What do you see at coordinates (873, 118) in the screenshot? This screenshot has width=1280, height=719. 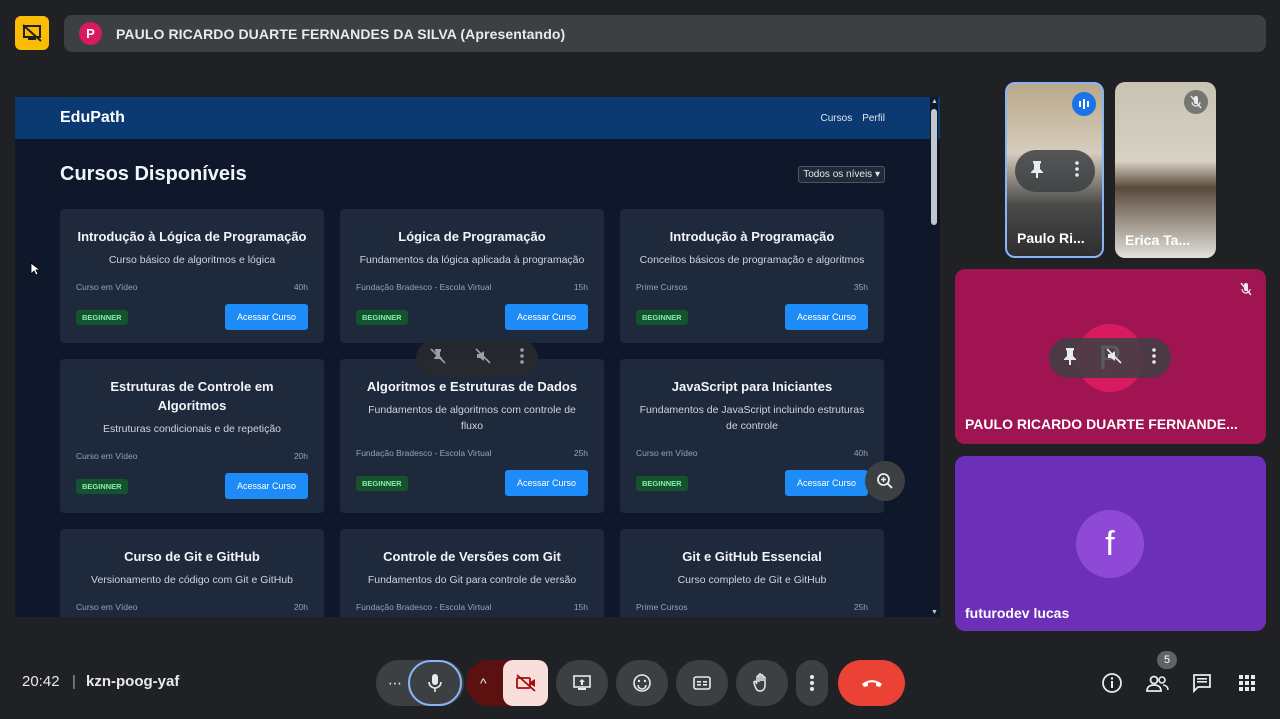 I see `nav-perfil-link: Perfil` at bounding box center [873, 118].